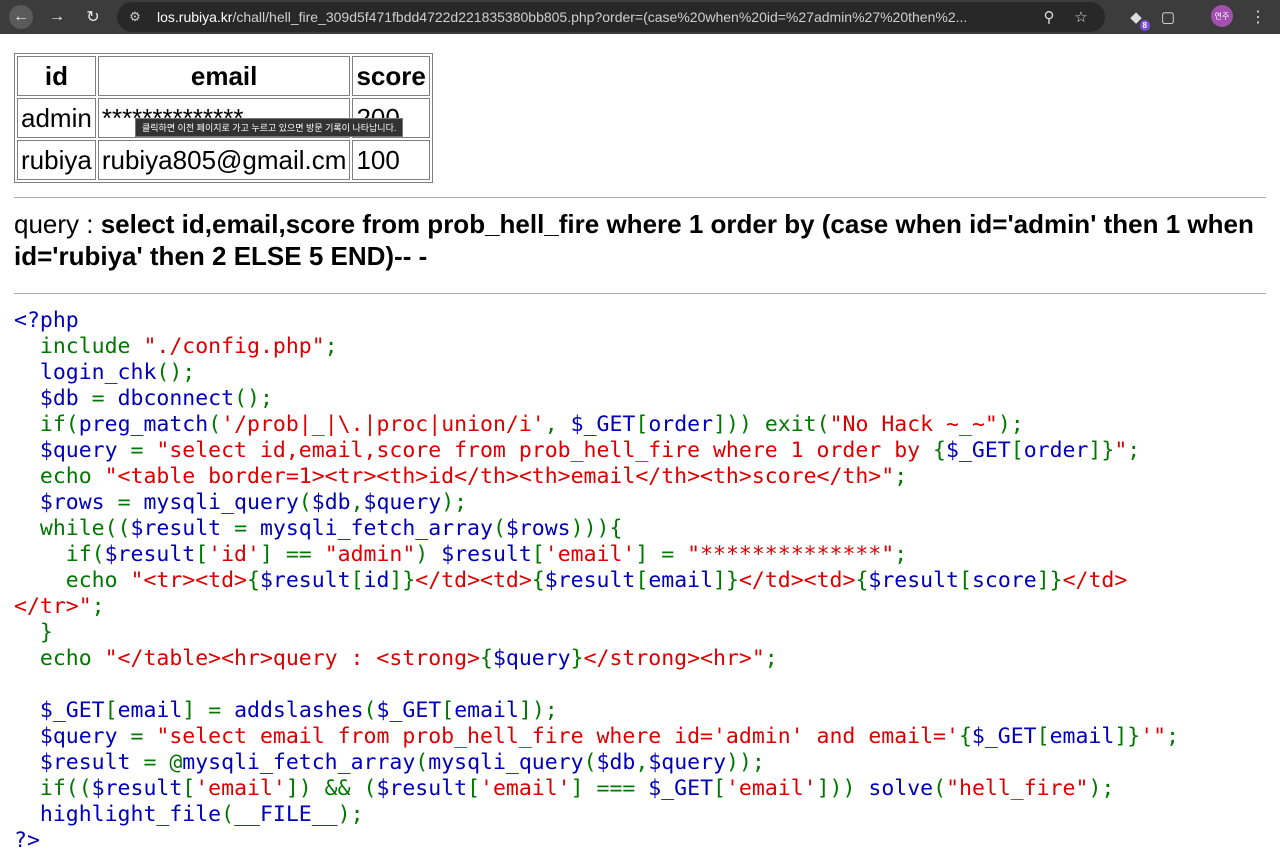 The width and height of the screenshot is (1280, 864). I want to click on back-button: ←, so click(21, 17).